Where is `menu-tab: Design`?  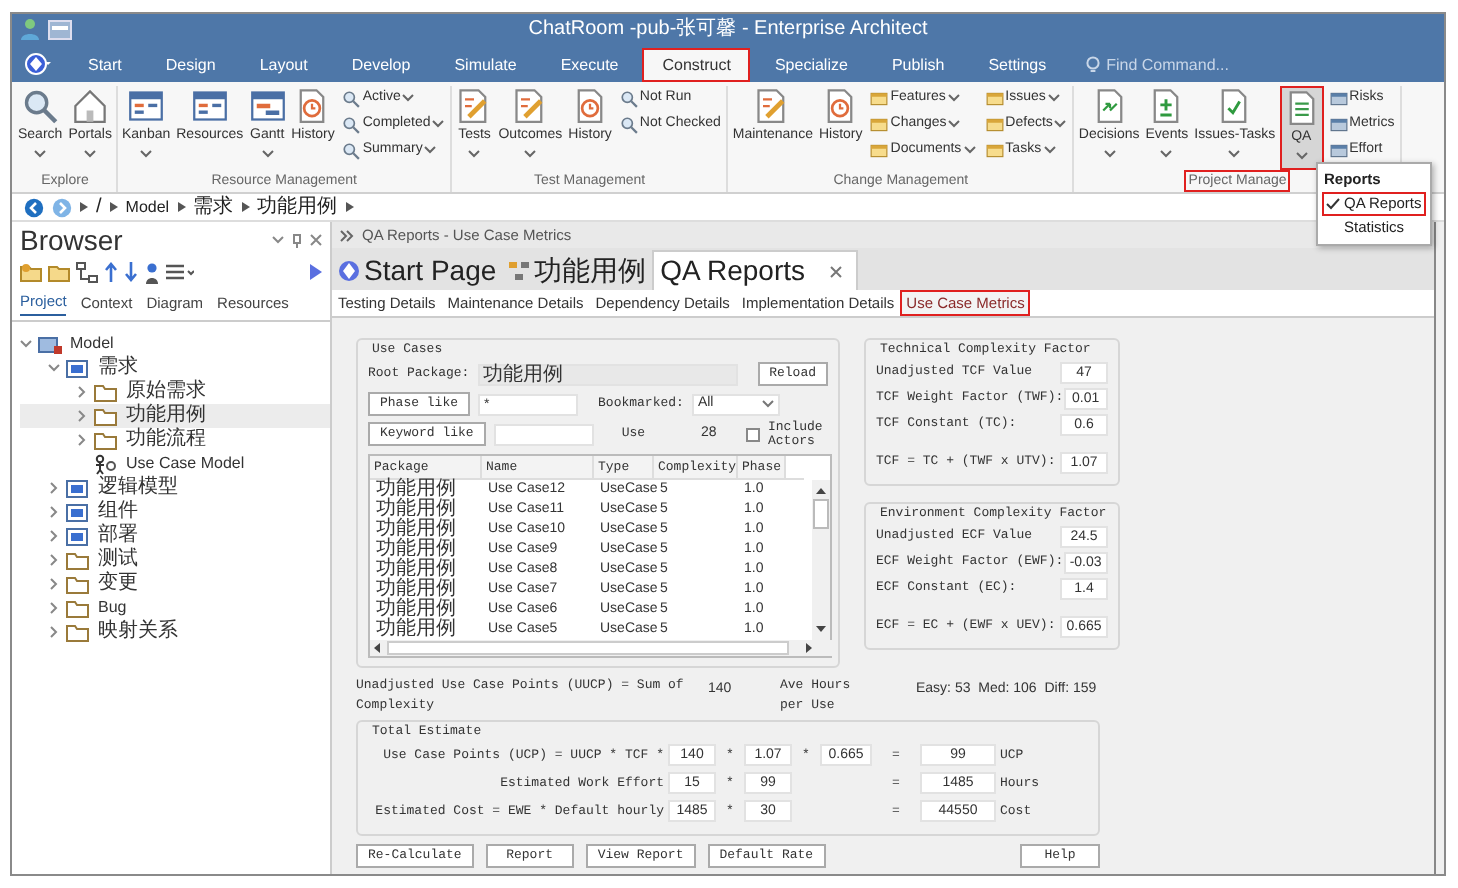 menu-tab: Design is located at coordinates (190, 65).